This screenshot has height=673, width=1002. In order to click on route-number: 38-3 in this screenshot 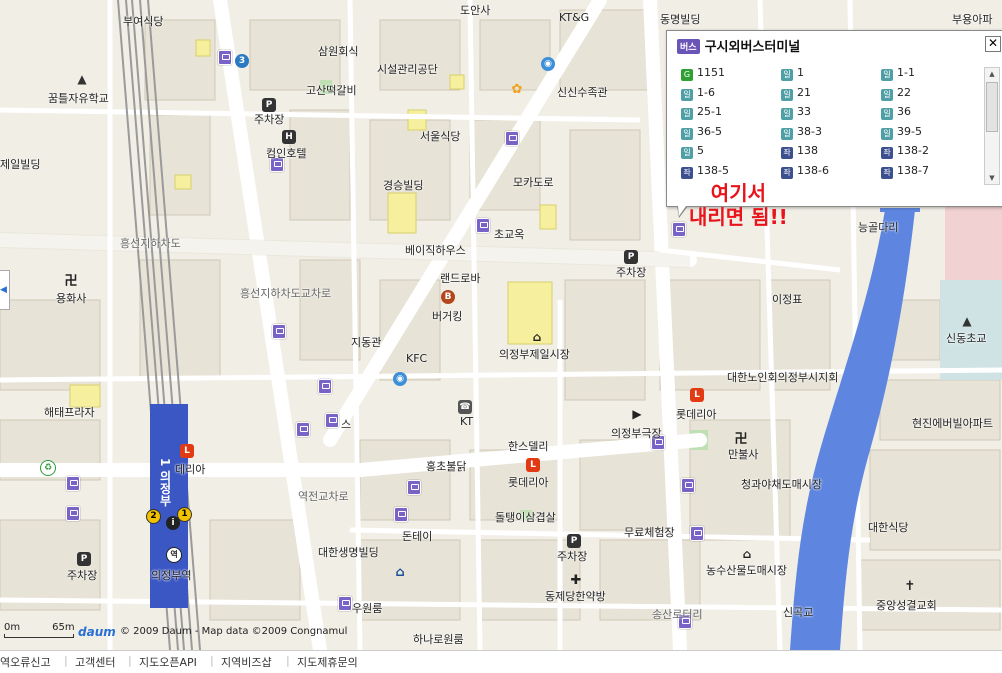, I will do `click(809, 131)`.